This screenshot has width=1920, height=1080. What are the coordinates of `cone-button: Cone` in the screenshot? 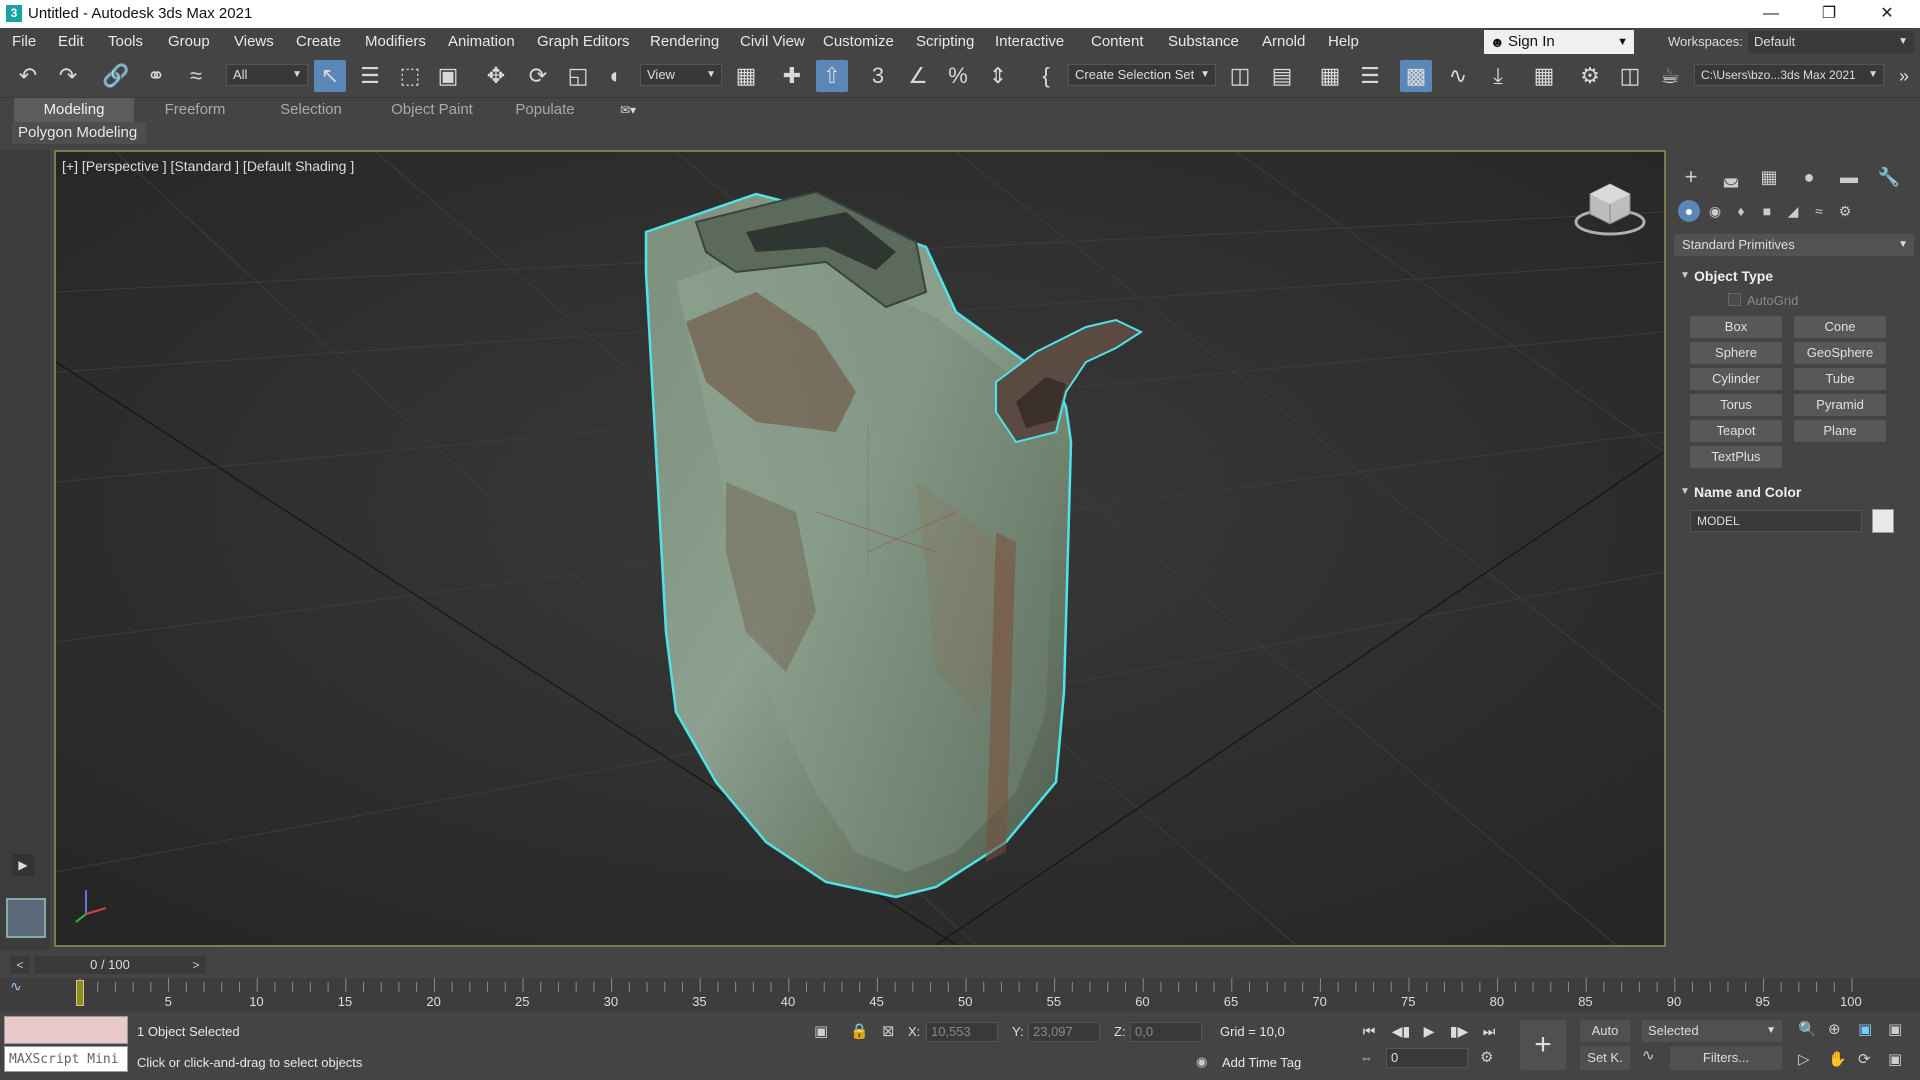 It's located at (1840, 327).